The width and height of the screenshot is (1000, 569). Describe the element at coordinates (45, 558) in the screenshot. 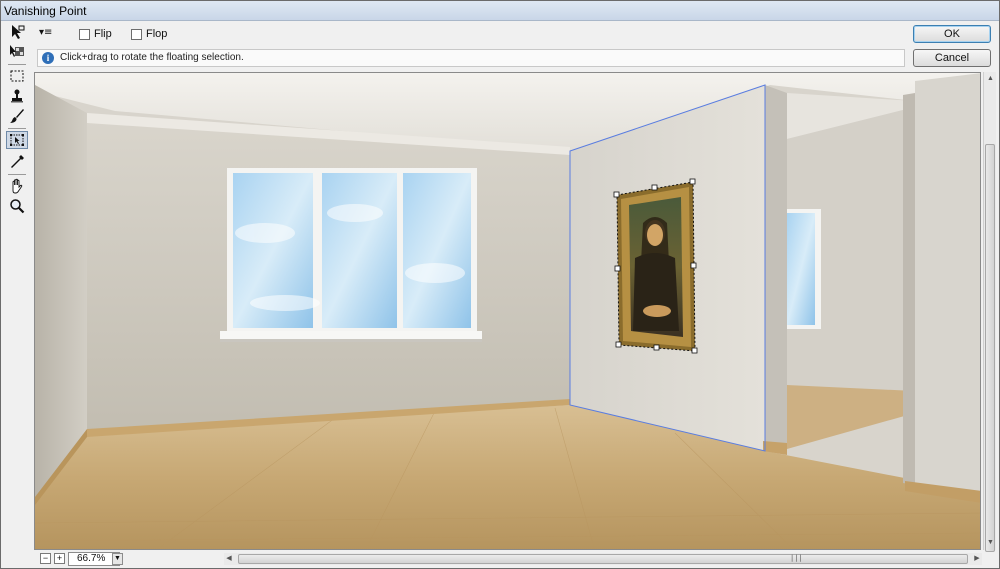

I see `zoom-out-button: −` at that location.